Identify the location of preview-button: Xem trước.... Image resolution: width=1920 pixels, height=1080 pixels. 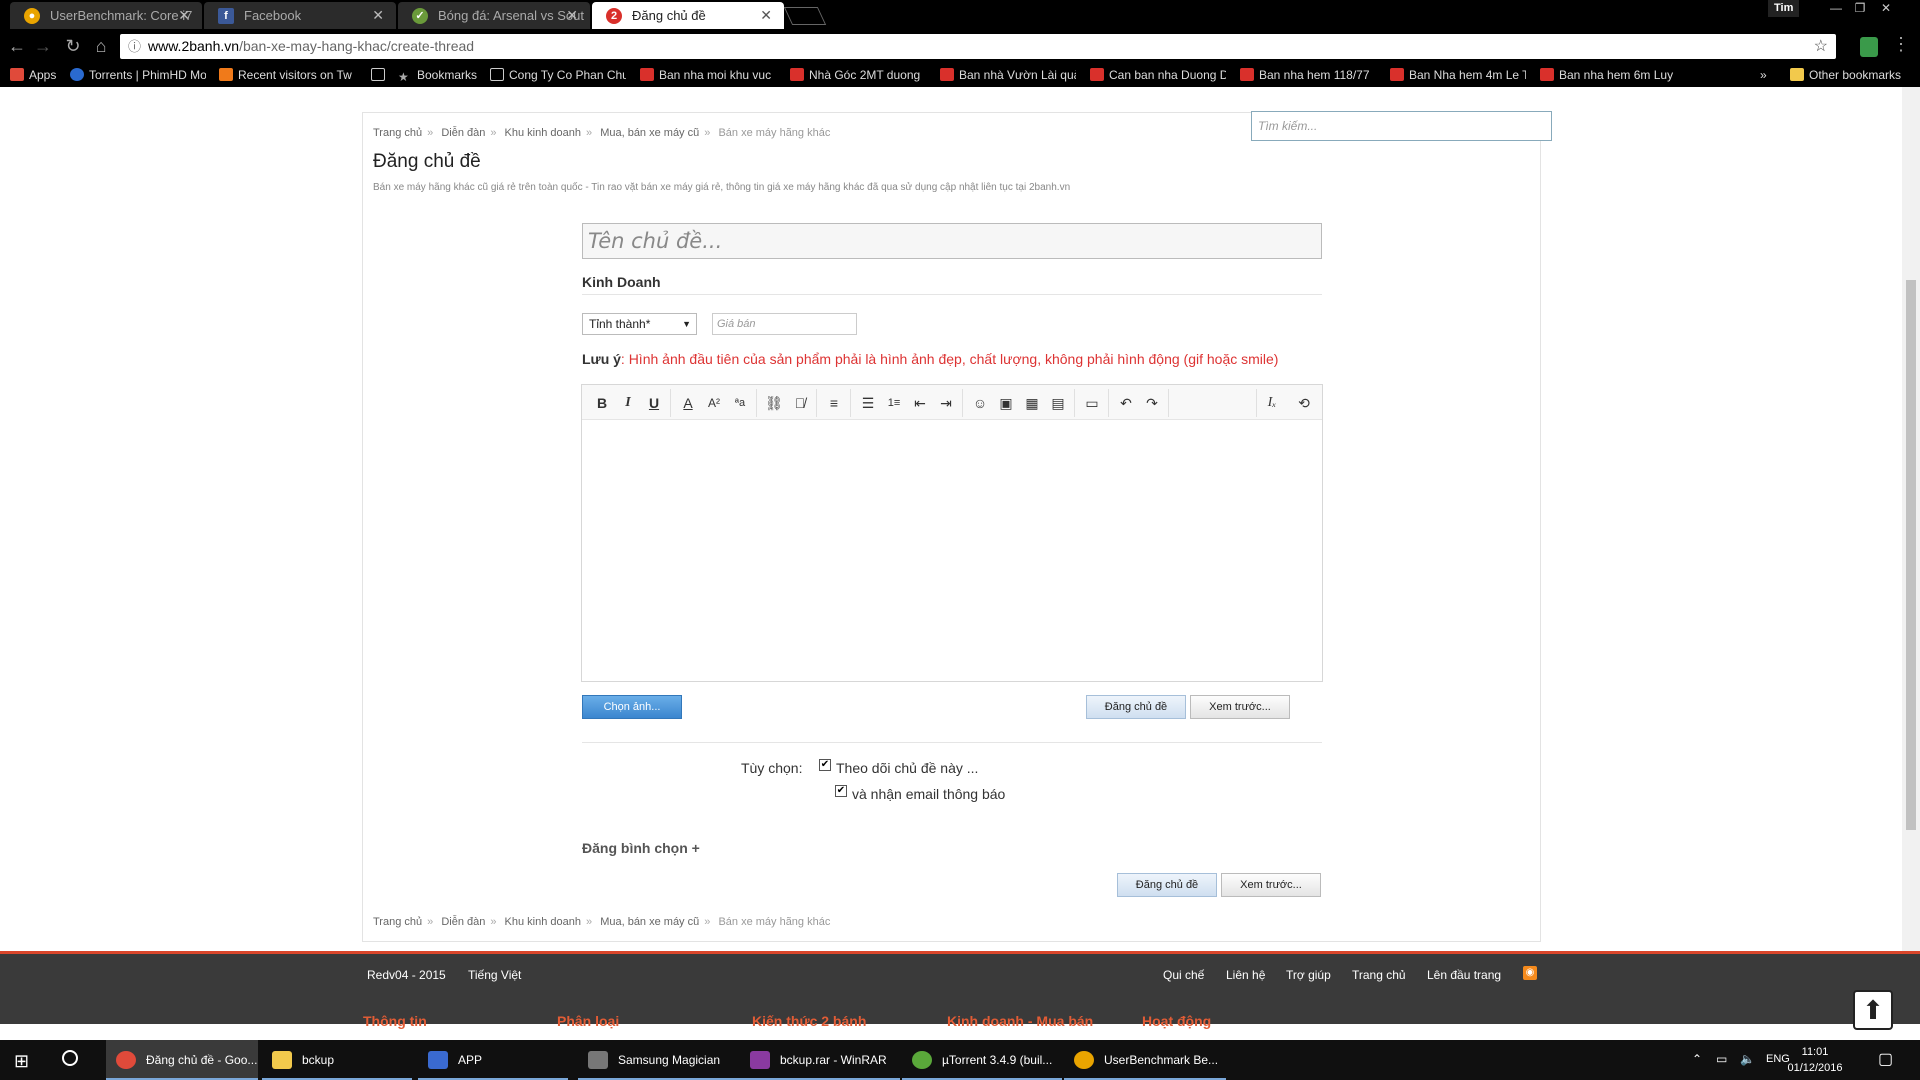
(1240, 707).